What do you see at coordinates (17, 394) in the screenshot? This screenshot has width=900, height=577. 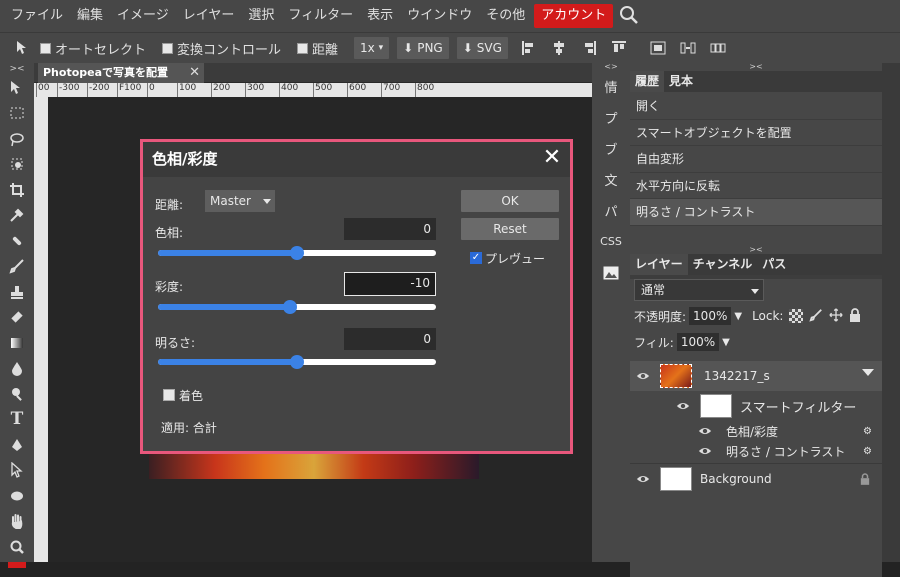 I see `dodge-tool-icon` at bounding box center [17, 394].